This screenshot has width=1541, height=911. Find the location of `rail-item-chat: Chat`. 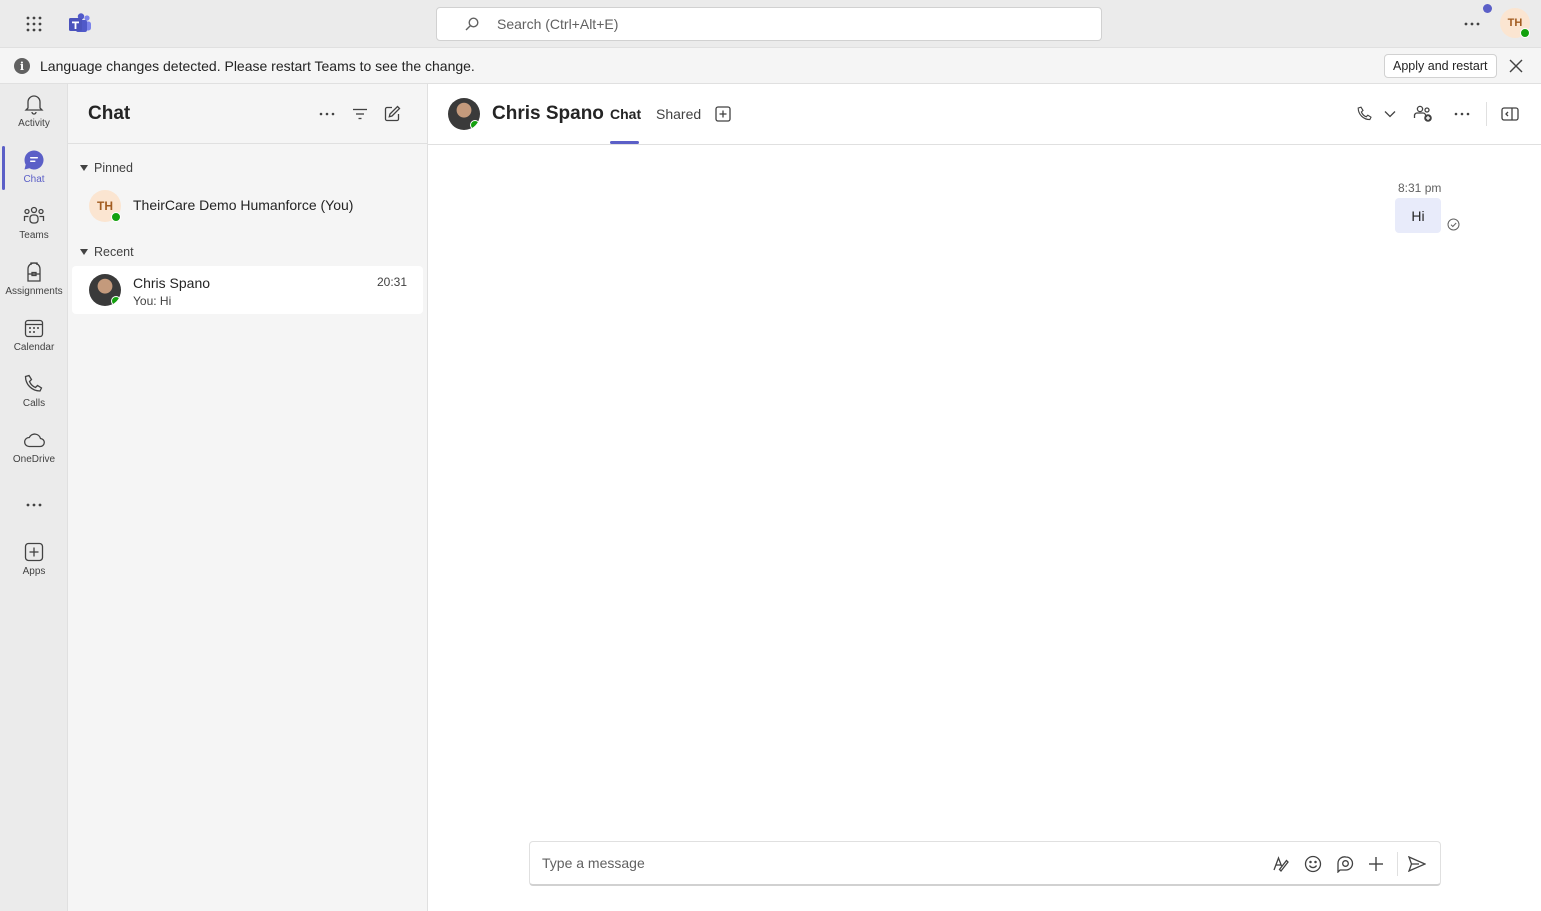

rail-item-chat: Chat is located at coordinates (34, 166).